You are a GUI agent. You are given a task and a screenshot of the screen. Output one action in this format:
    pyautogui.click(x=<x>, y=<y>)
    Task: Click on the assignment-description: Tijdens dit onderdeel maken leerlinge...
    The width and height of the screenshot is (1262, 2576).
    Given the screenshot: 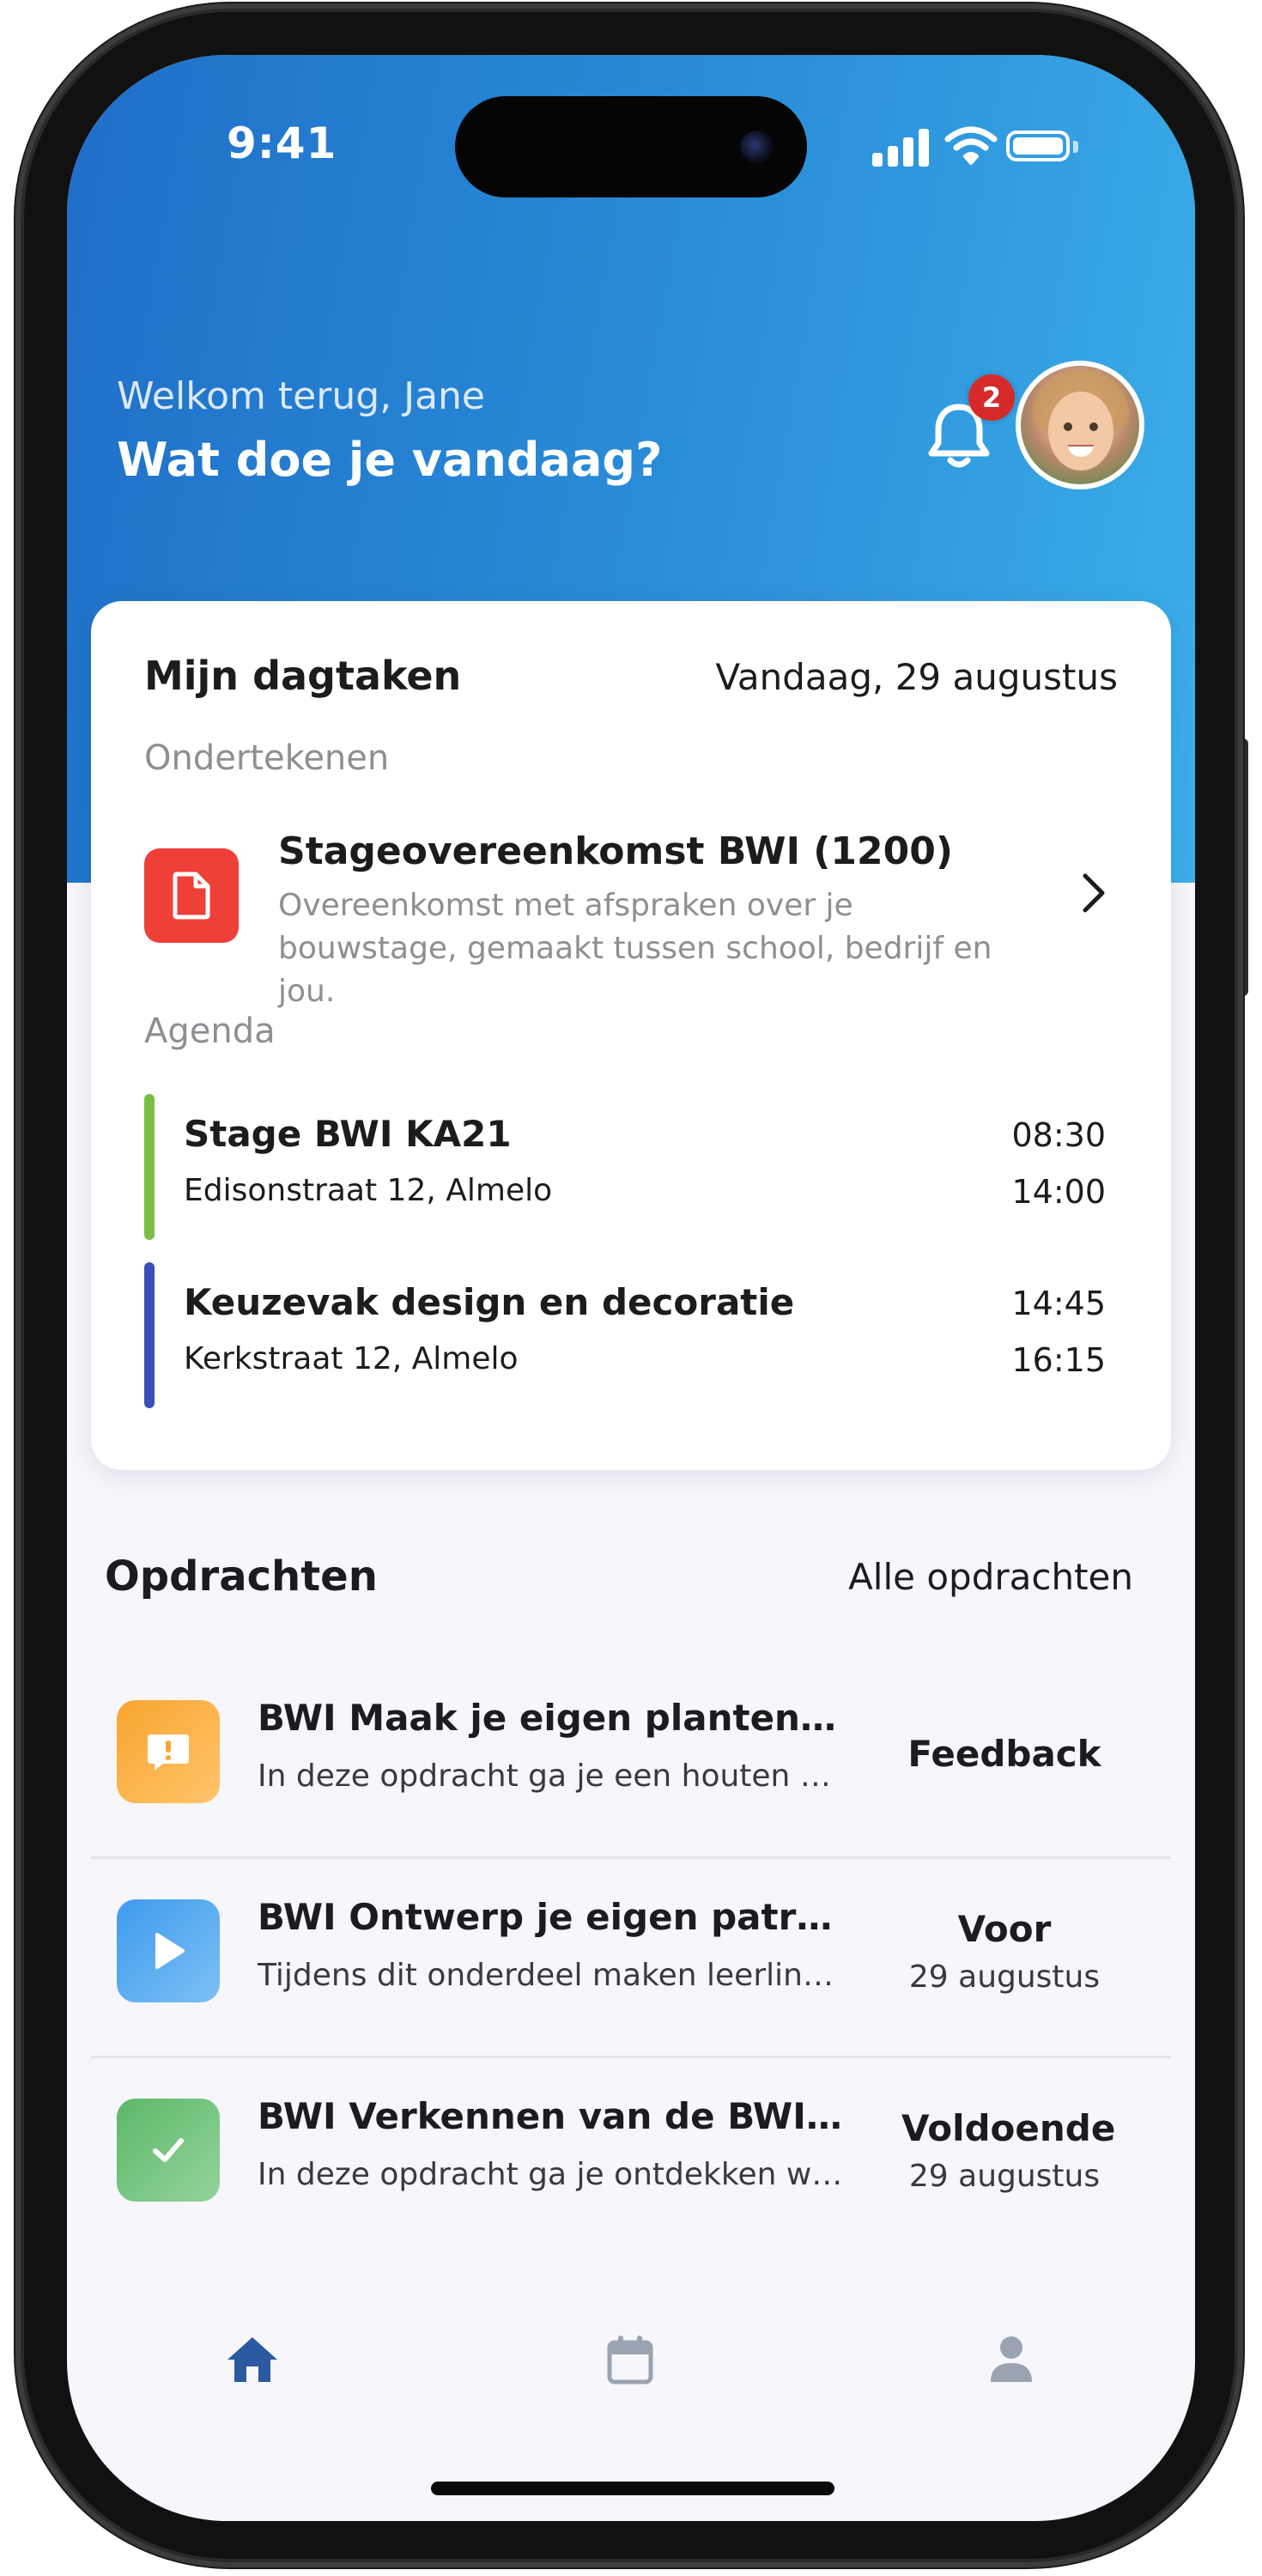 What is the action you would take?
    pyautogui.click(x=554, y=1975)
    